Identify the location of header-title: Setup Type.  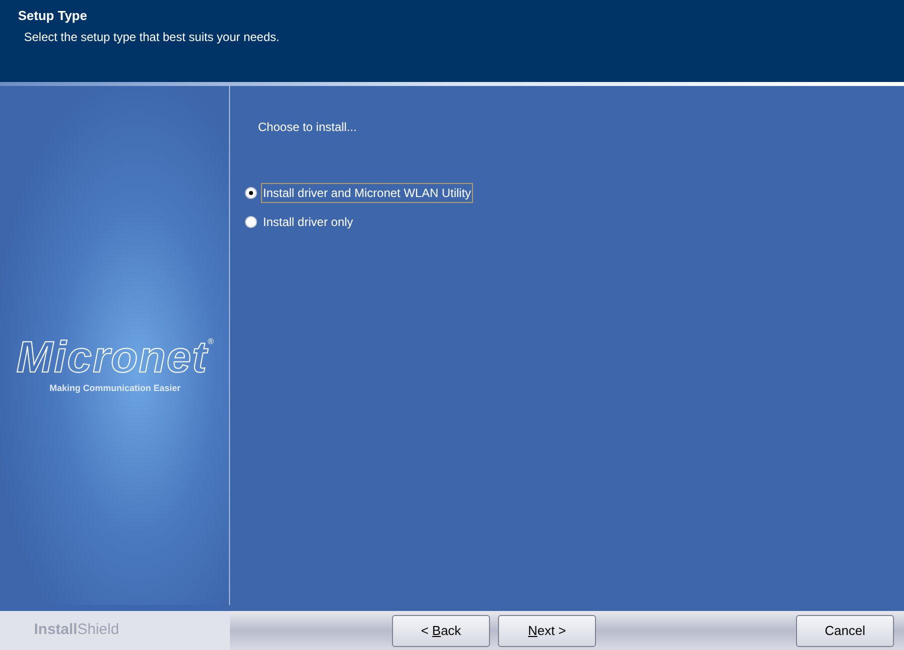
(53, 16).